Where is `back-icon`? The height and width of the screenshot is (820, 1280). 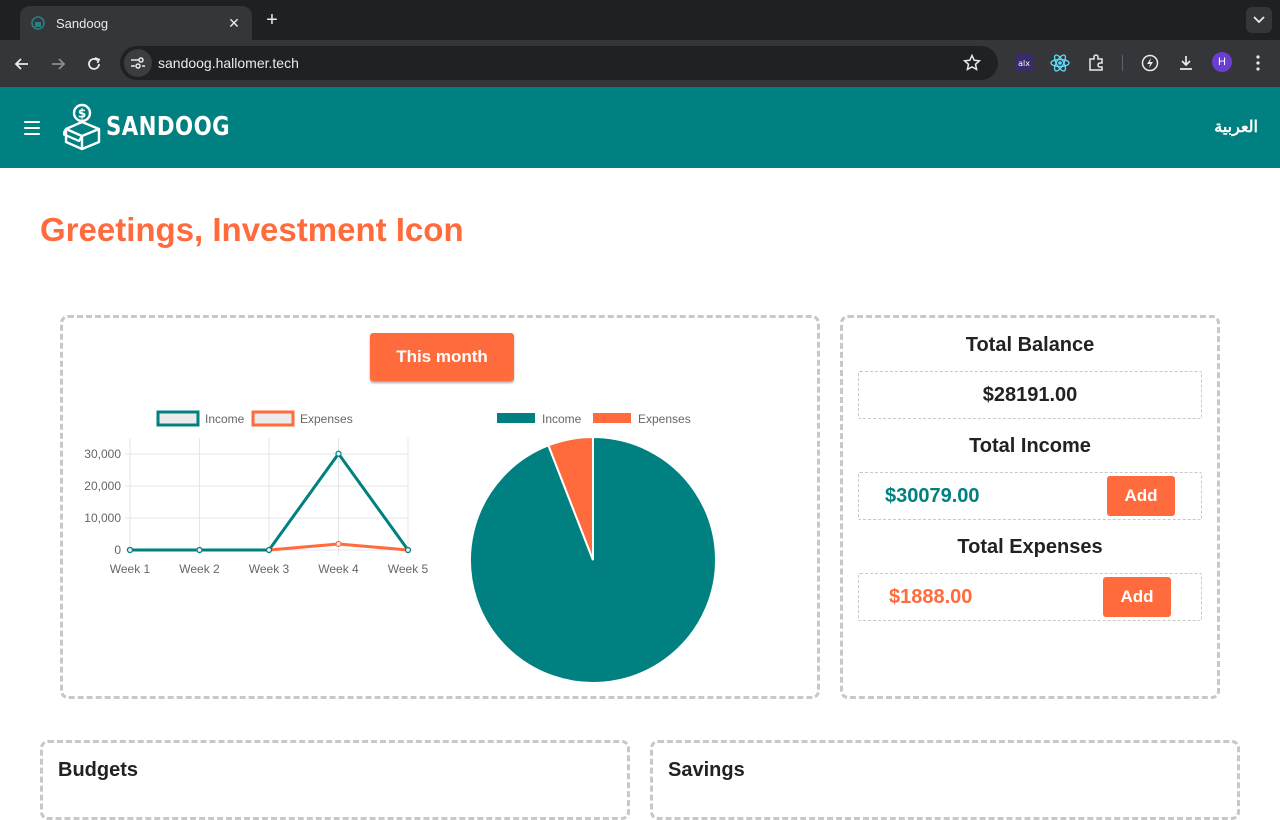
back-icon is located at coordinates (22, 64).